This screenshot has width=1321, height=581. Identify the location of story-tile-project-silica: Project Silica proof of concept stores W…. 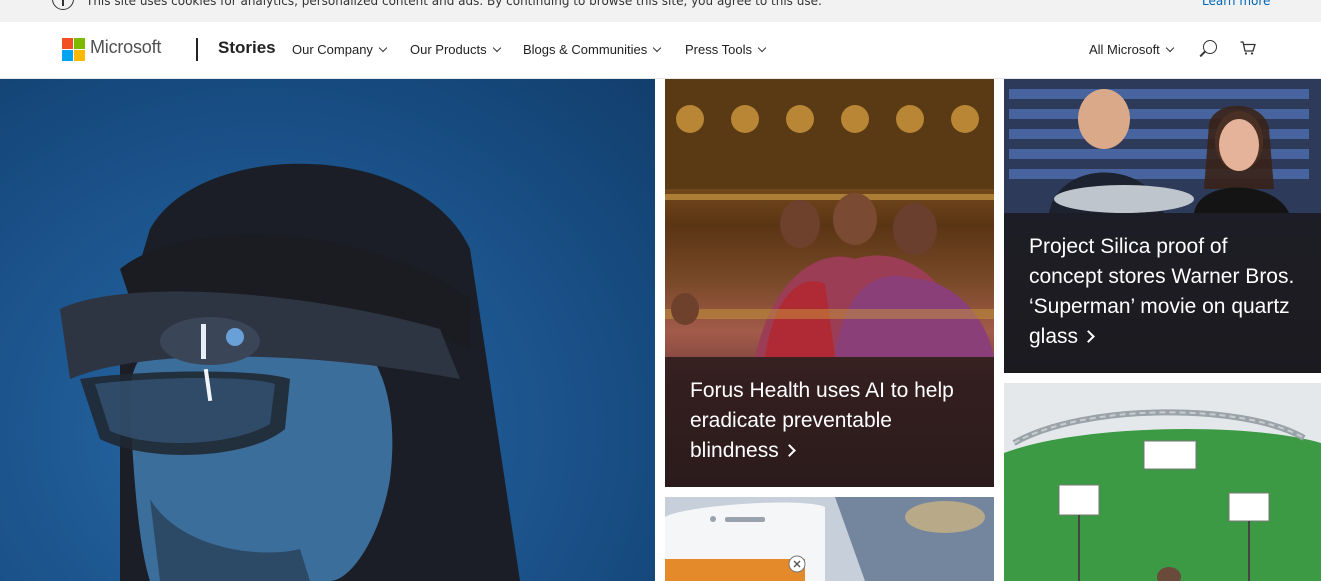
(1162, 226).